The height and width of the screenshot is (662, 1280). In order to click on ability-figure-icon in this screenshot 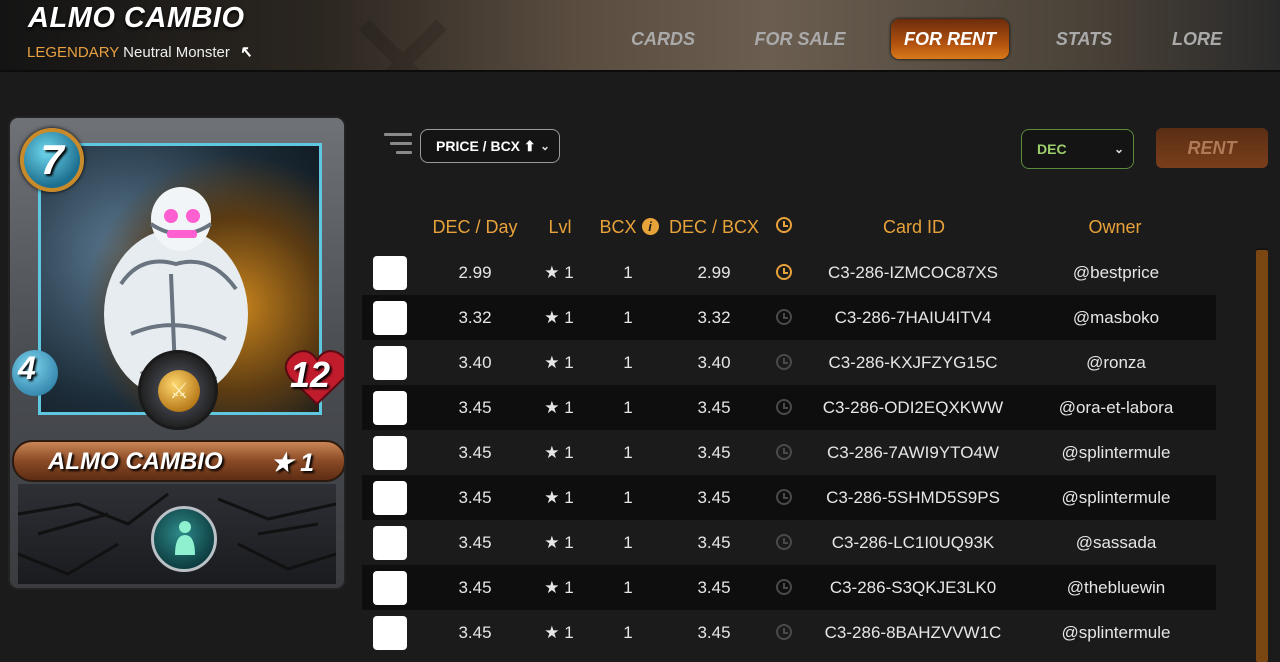, I will do `click(185, 538)`.